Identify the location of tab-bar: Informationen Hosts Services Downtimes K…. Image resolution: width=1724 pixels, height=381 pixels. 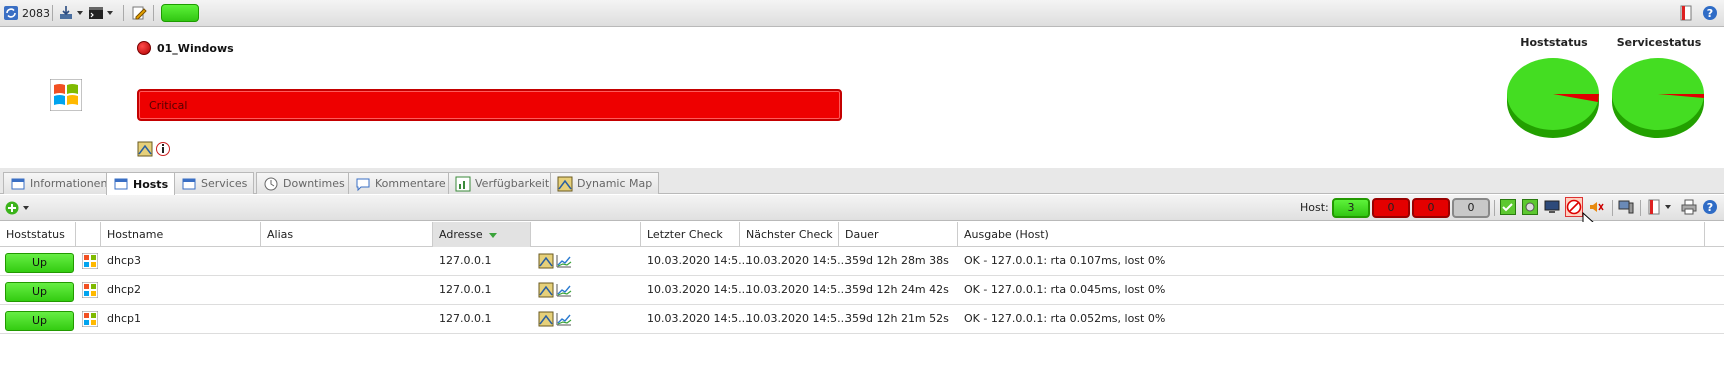
(862, 181).